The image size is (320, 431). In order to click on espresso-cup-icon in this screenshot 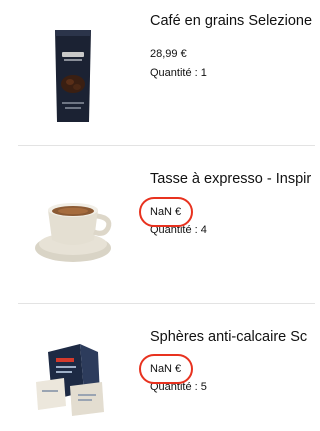, I will do `click(73, 223)`.